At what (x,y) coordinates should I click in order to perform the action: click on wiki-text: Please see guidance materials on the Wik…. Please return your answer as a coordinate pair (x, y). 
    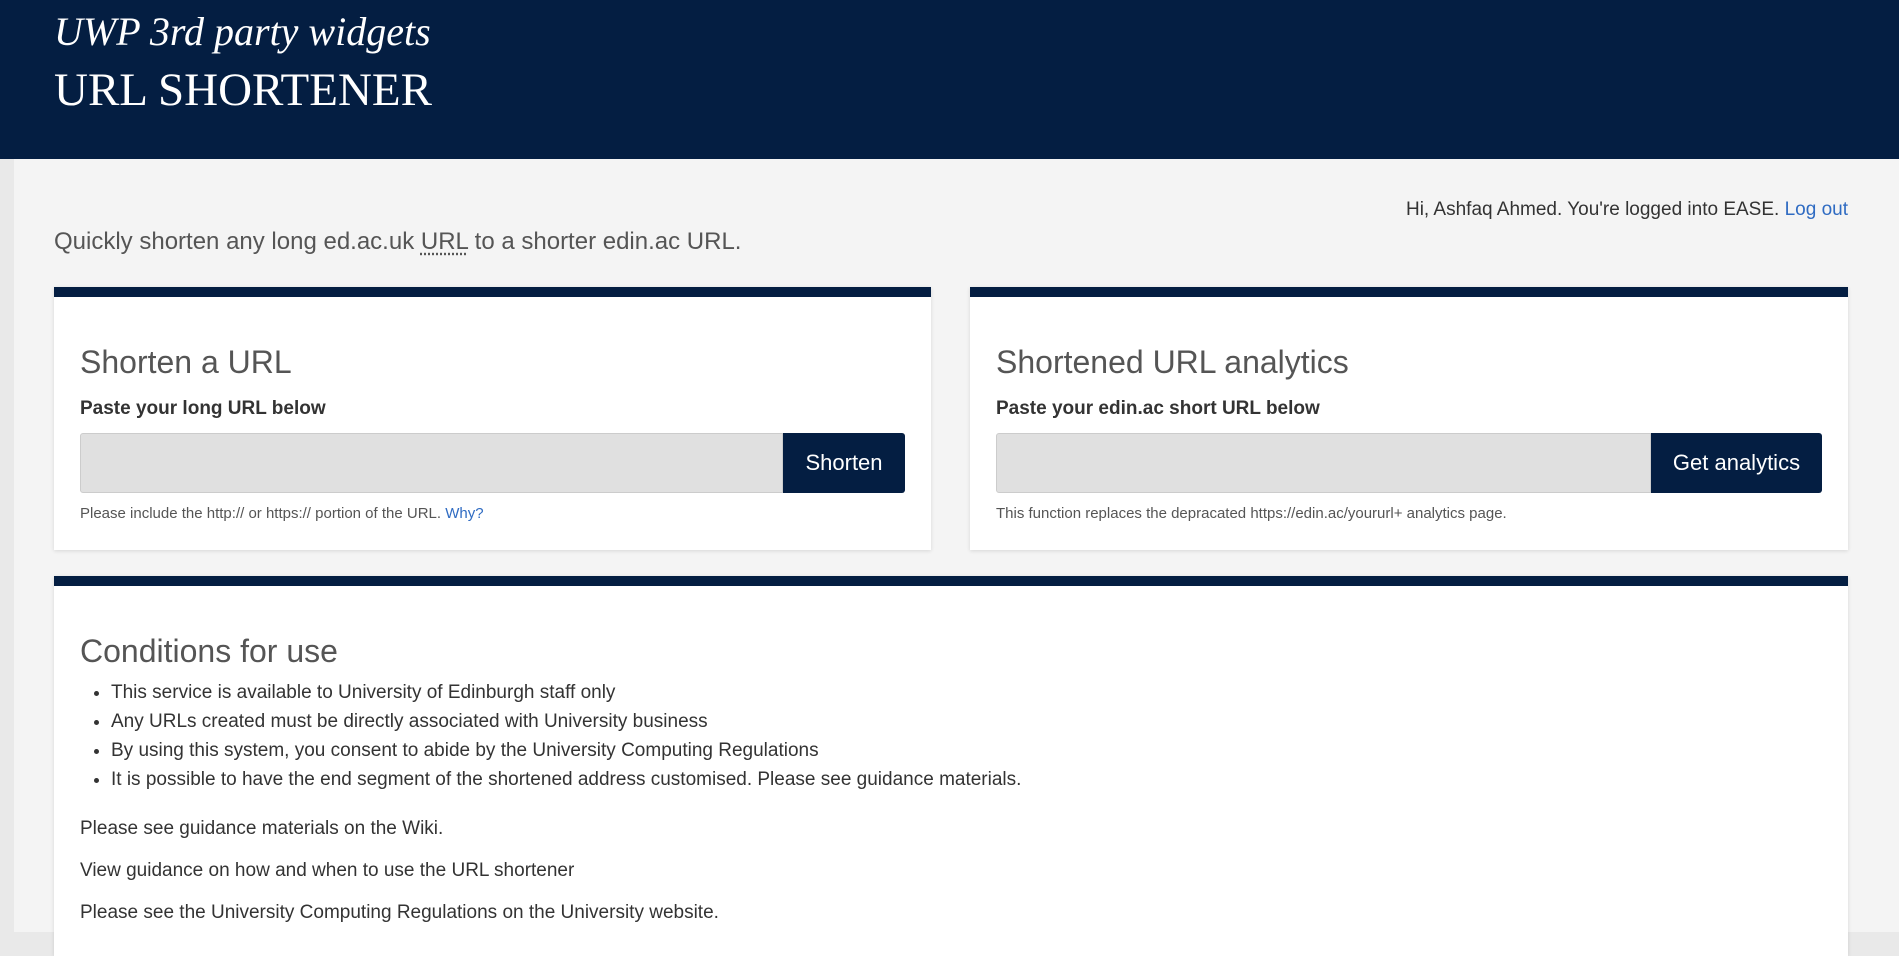
    Looking at the image, I should click on (262, 828).